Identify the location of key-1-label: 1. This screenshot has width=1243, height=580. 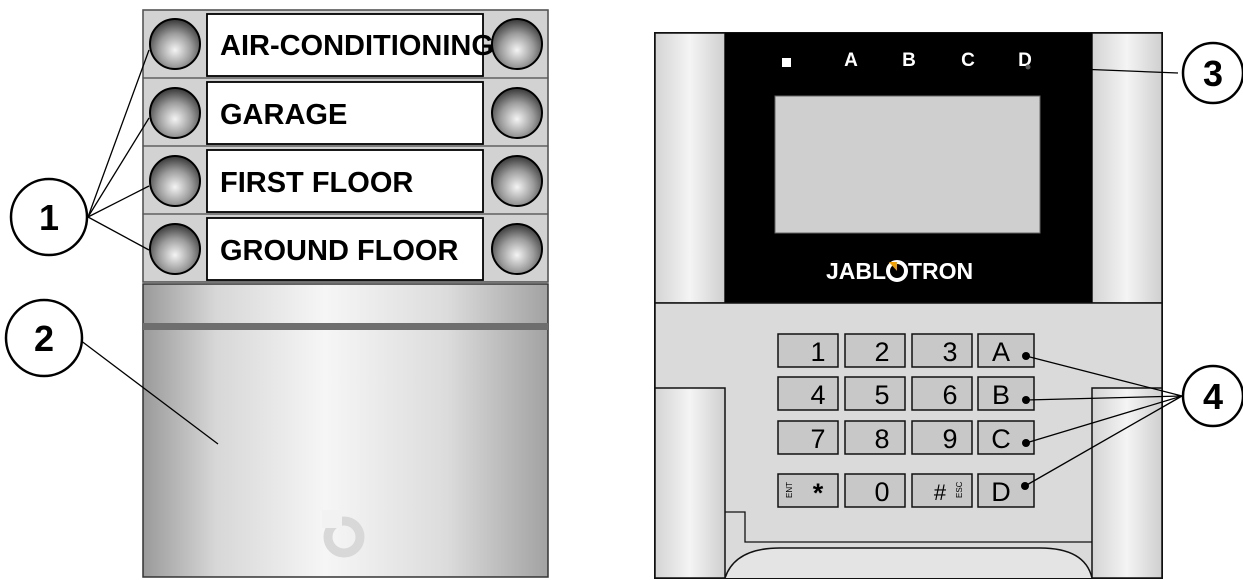
(817, 352).